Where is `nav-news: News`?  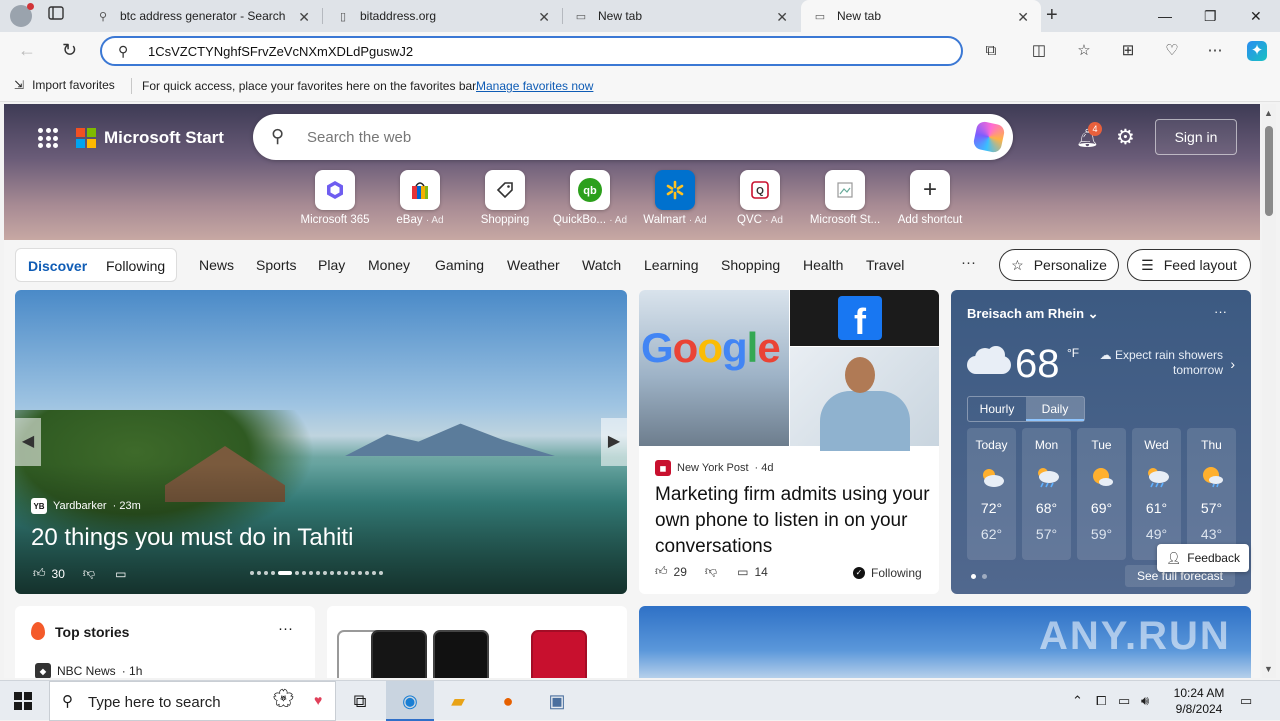 nav-news: News is located at coordinates (216, 265).